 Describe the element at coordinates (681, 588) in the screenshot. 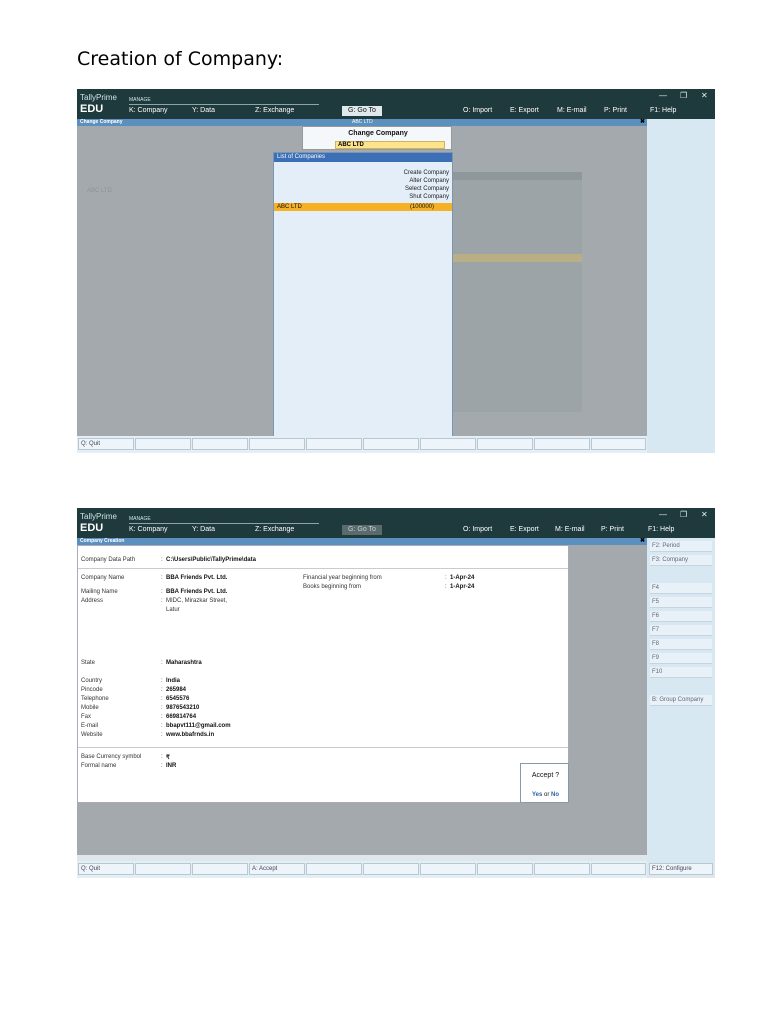

I see `f4-button: F4` at that location.